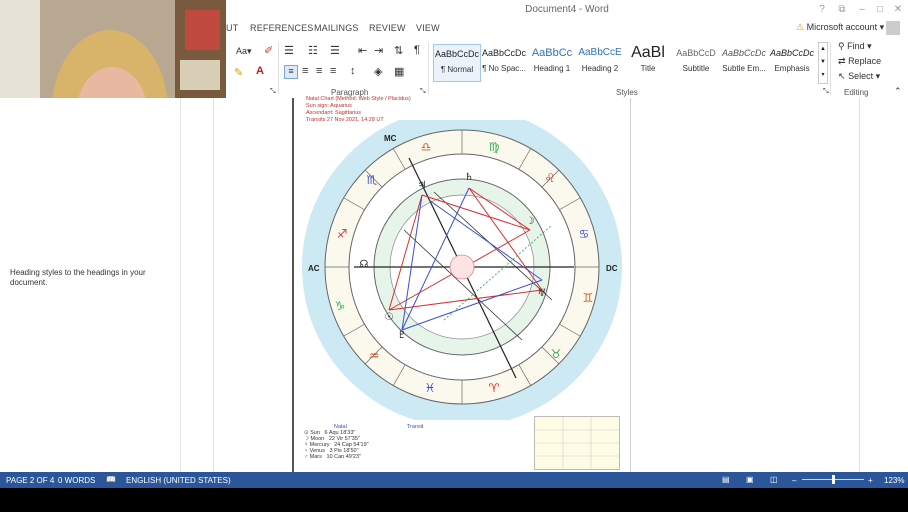 Image resolution: width=908 pixels, height=512 pixels. Describe the element at coordinates (244, 51) in the screenshot. I see `change-case-button: Aa▾` at that location.